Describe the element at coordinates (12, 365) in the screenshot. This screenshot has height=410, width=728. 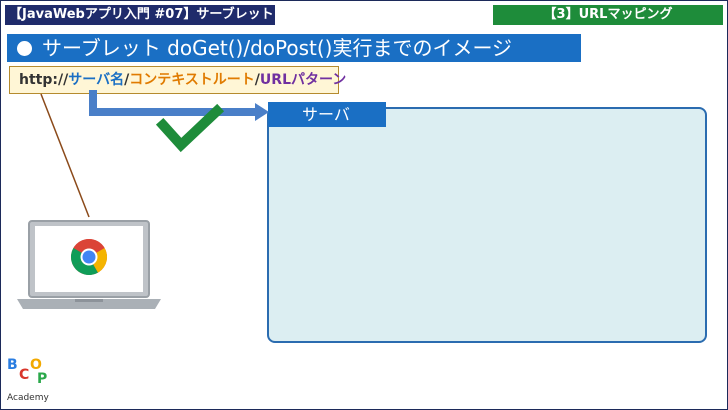
I see `logo-letter: B` at that location.